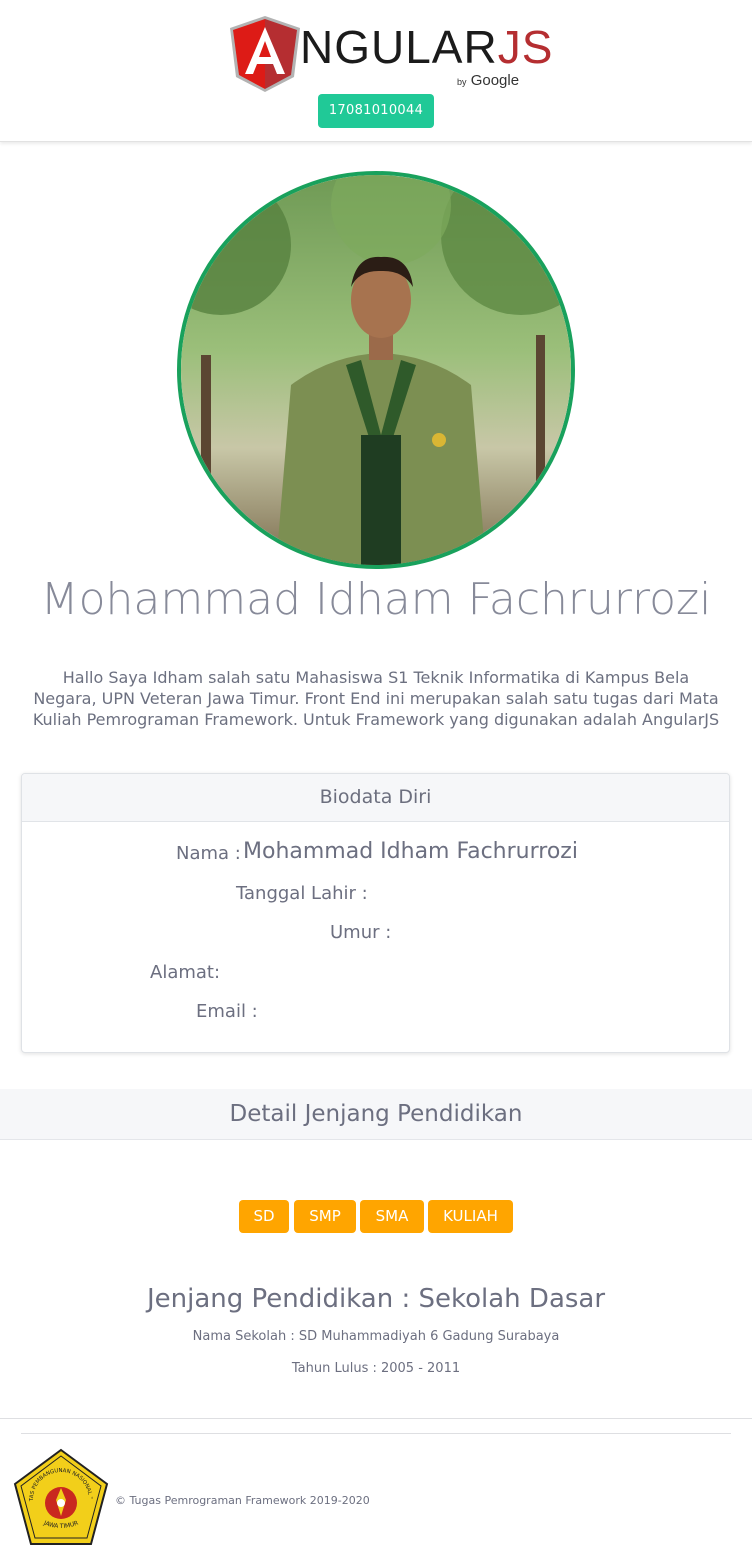 The height and width of the screenshot is (1554, 752). What do you see at coordinates (376, 1114) in the screenshot?
I see `pendidikan-section-title: Detail Jenjang Pendidikan` at bounding box center [376, 1114].